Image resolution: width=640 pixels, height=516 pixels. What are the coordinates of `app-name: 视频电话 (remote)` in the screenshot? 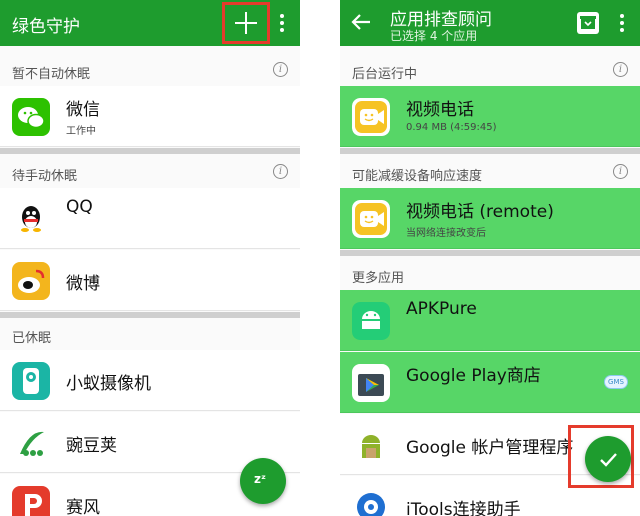 It's located at (480, 212).